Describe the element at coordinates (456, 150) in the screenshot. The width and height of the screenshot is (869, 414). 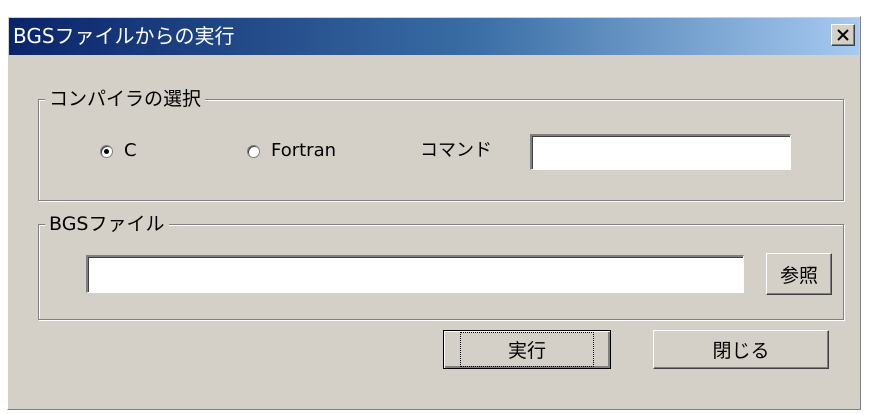
I see `command-label: コマンド` at that location.